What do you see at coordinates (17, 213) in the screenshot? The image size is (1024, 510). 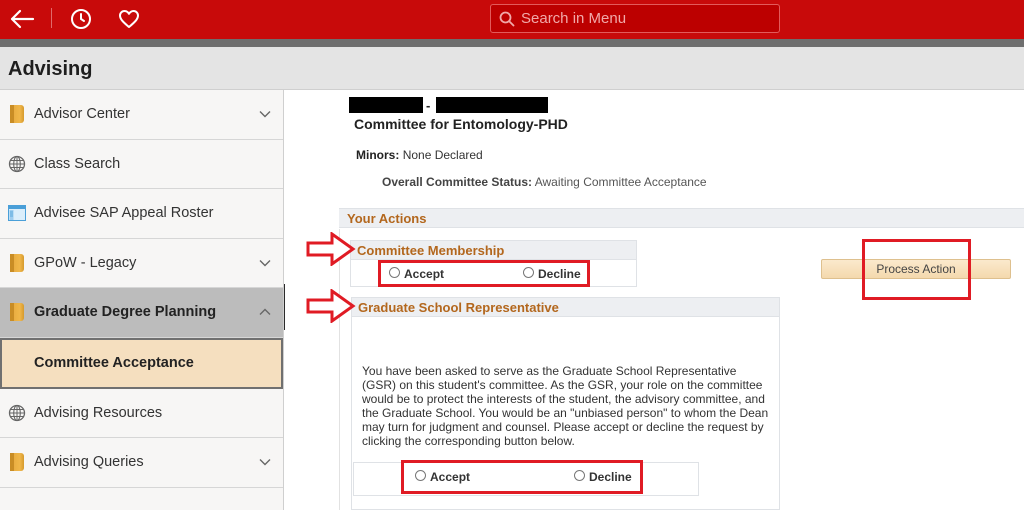 I see `window-icon` at bounding box center [17, 213].